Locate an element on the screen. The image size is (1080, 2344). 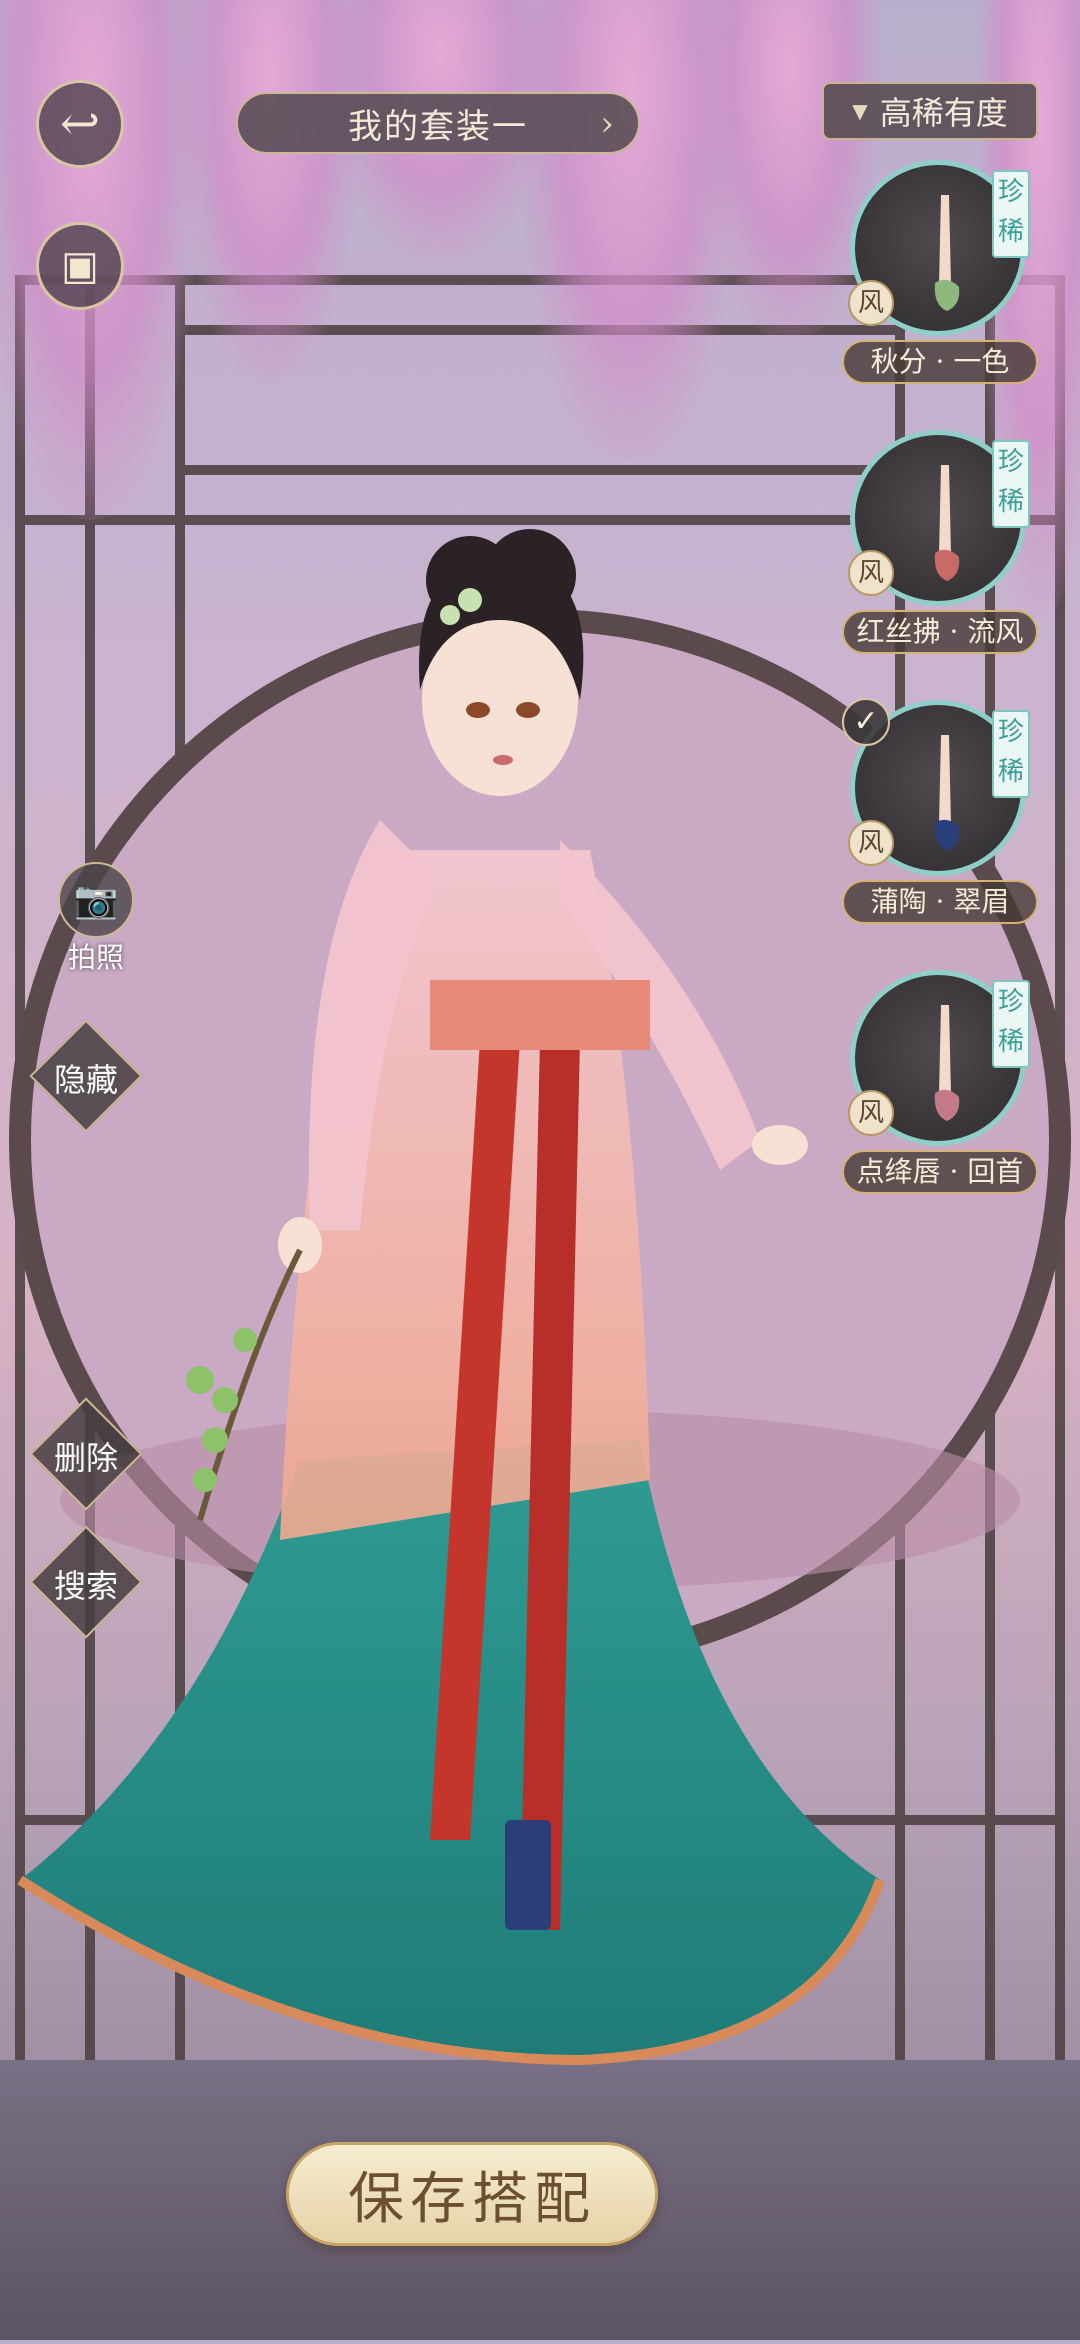
triangle-down-icon: ▼ is located at coordinates (860, 111).